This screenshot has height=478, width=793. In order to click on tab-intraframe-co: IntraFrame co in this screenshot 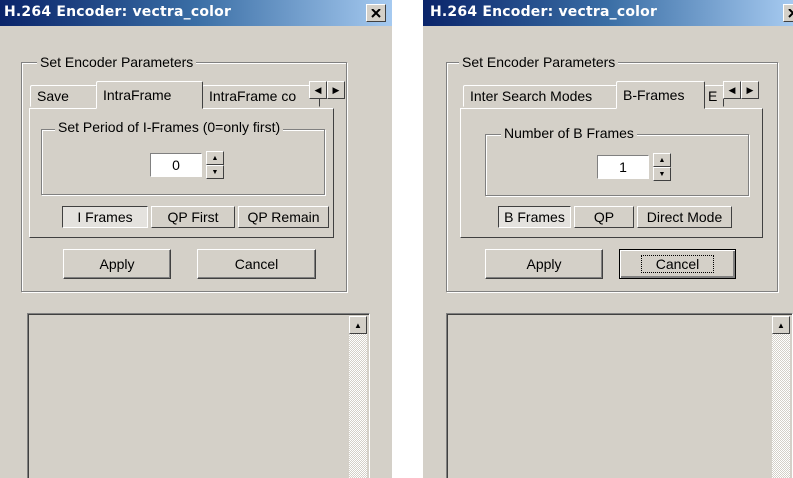, I will do `click(261, 96)`.